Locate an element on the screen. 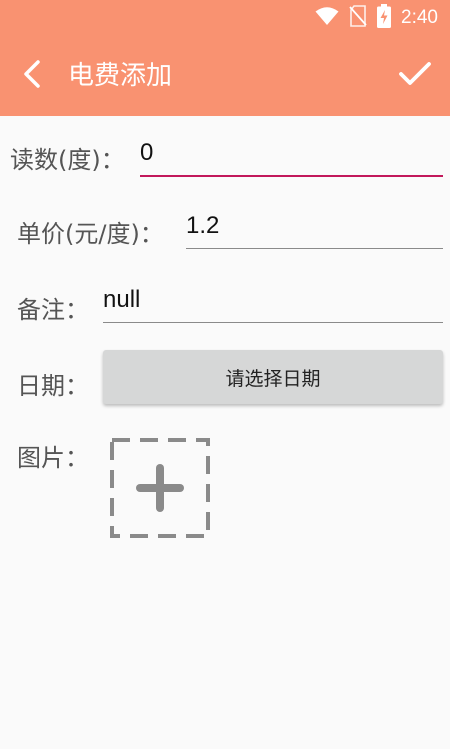 The image size is (450, 749). wifi-icon is located at coordinates (327, 18).